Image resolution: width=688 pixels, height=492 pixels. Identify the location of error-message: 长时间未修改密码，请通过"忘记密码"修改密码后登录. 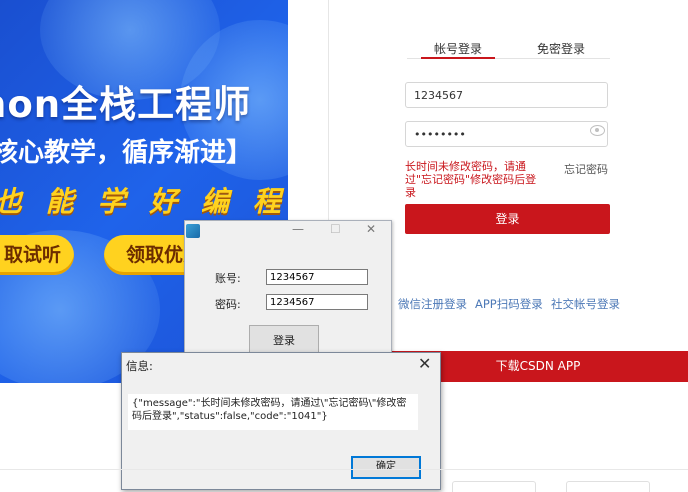
(471, 179).